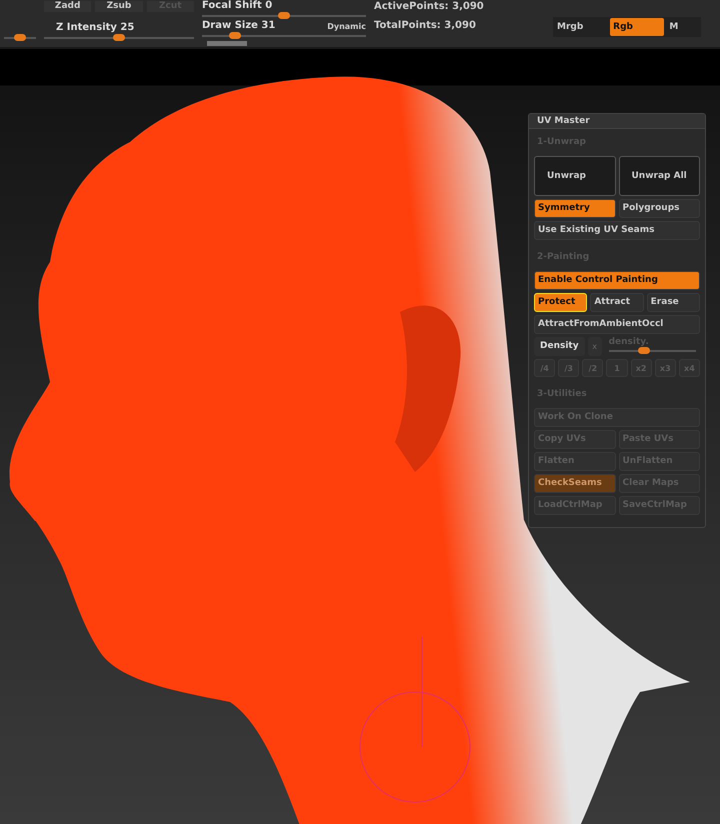  I want to click on tool-button: Zsub, so click(119, 6).